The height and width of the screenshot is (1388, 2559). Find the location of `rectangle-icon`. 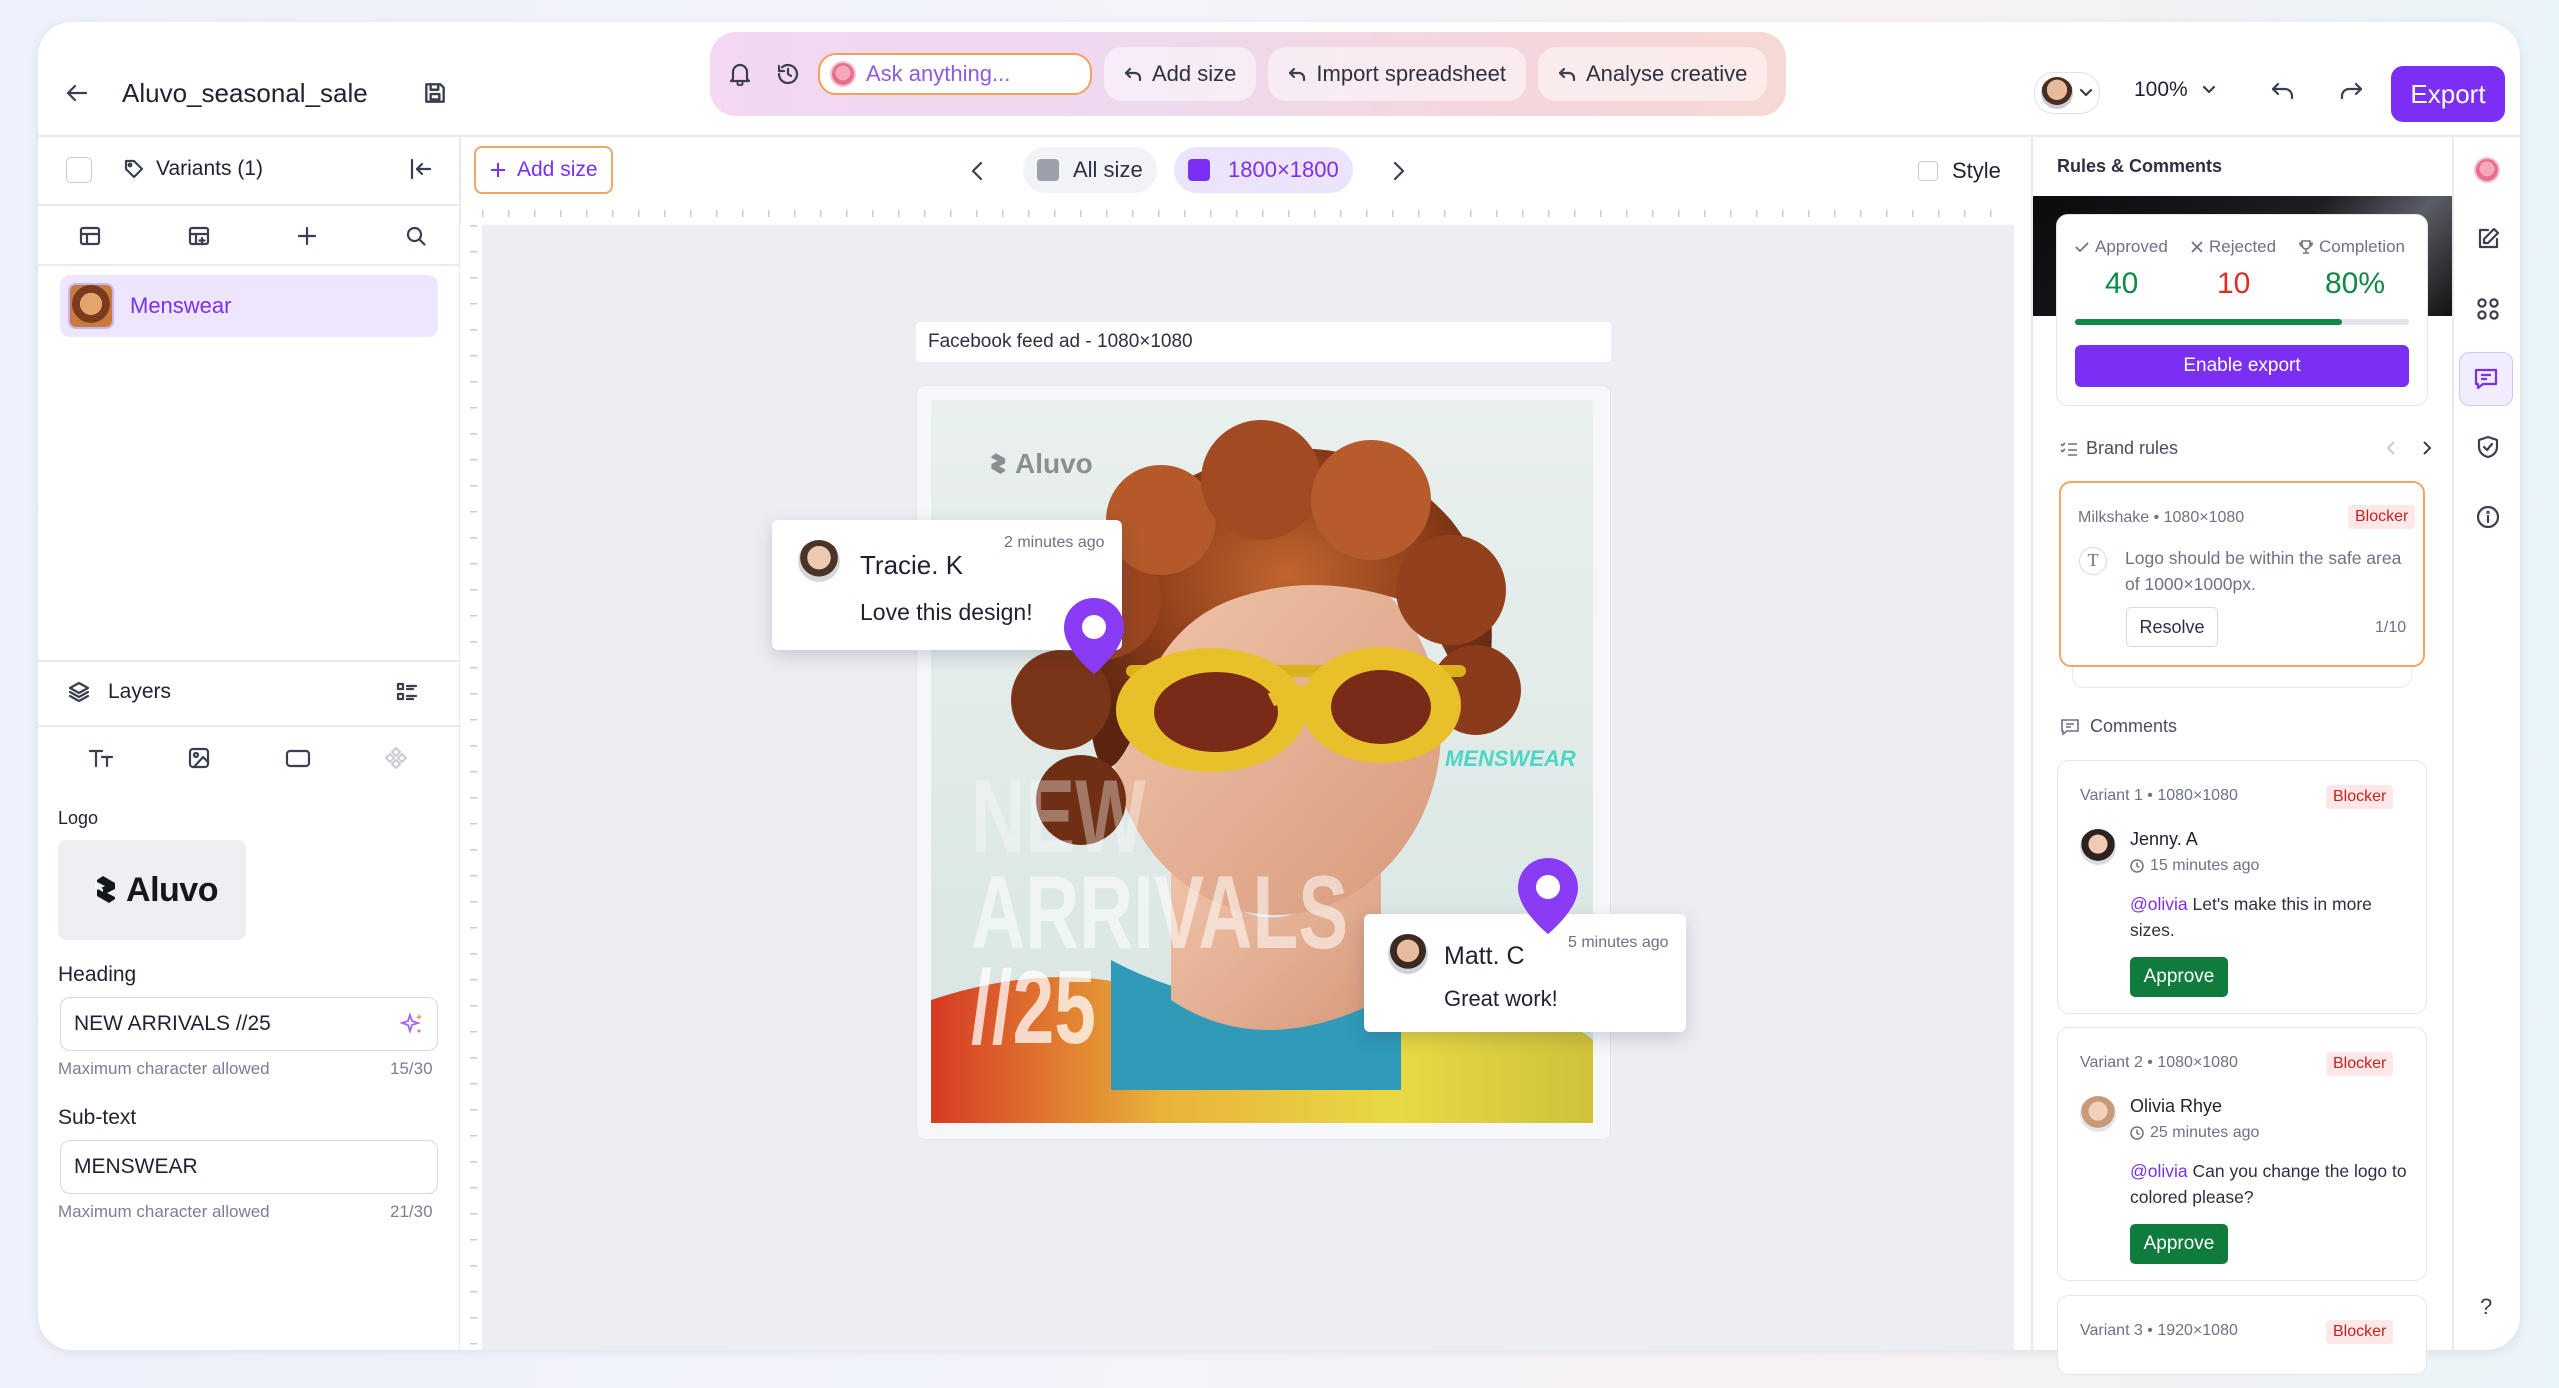

rectangle-icon is located at coordinates (298, 758).